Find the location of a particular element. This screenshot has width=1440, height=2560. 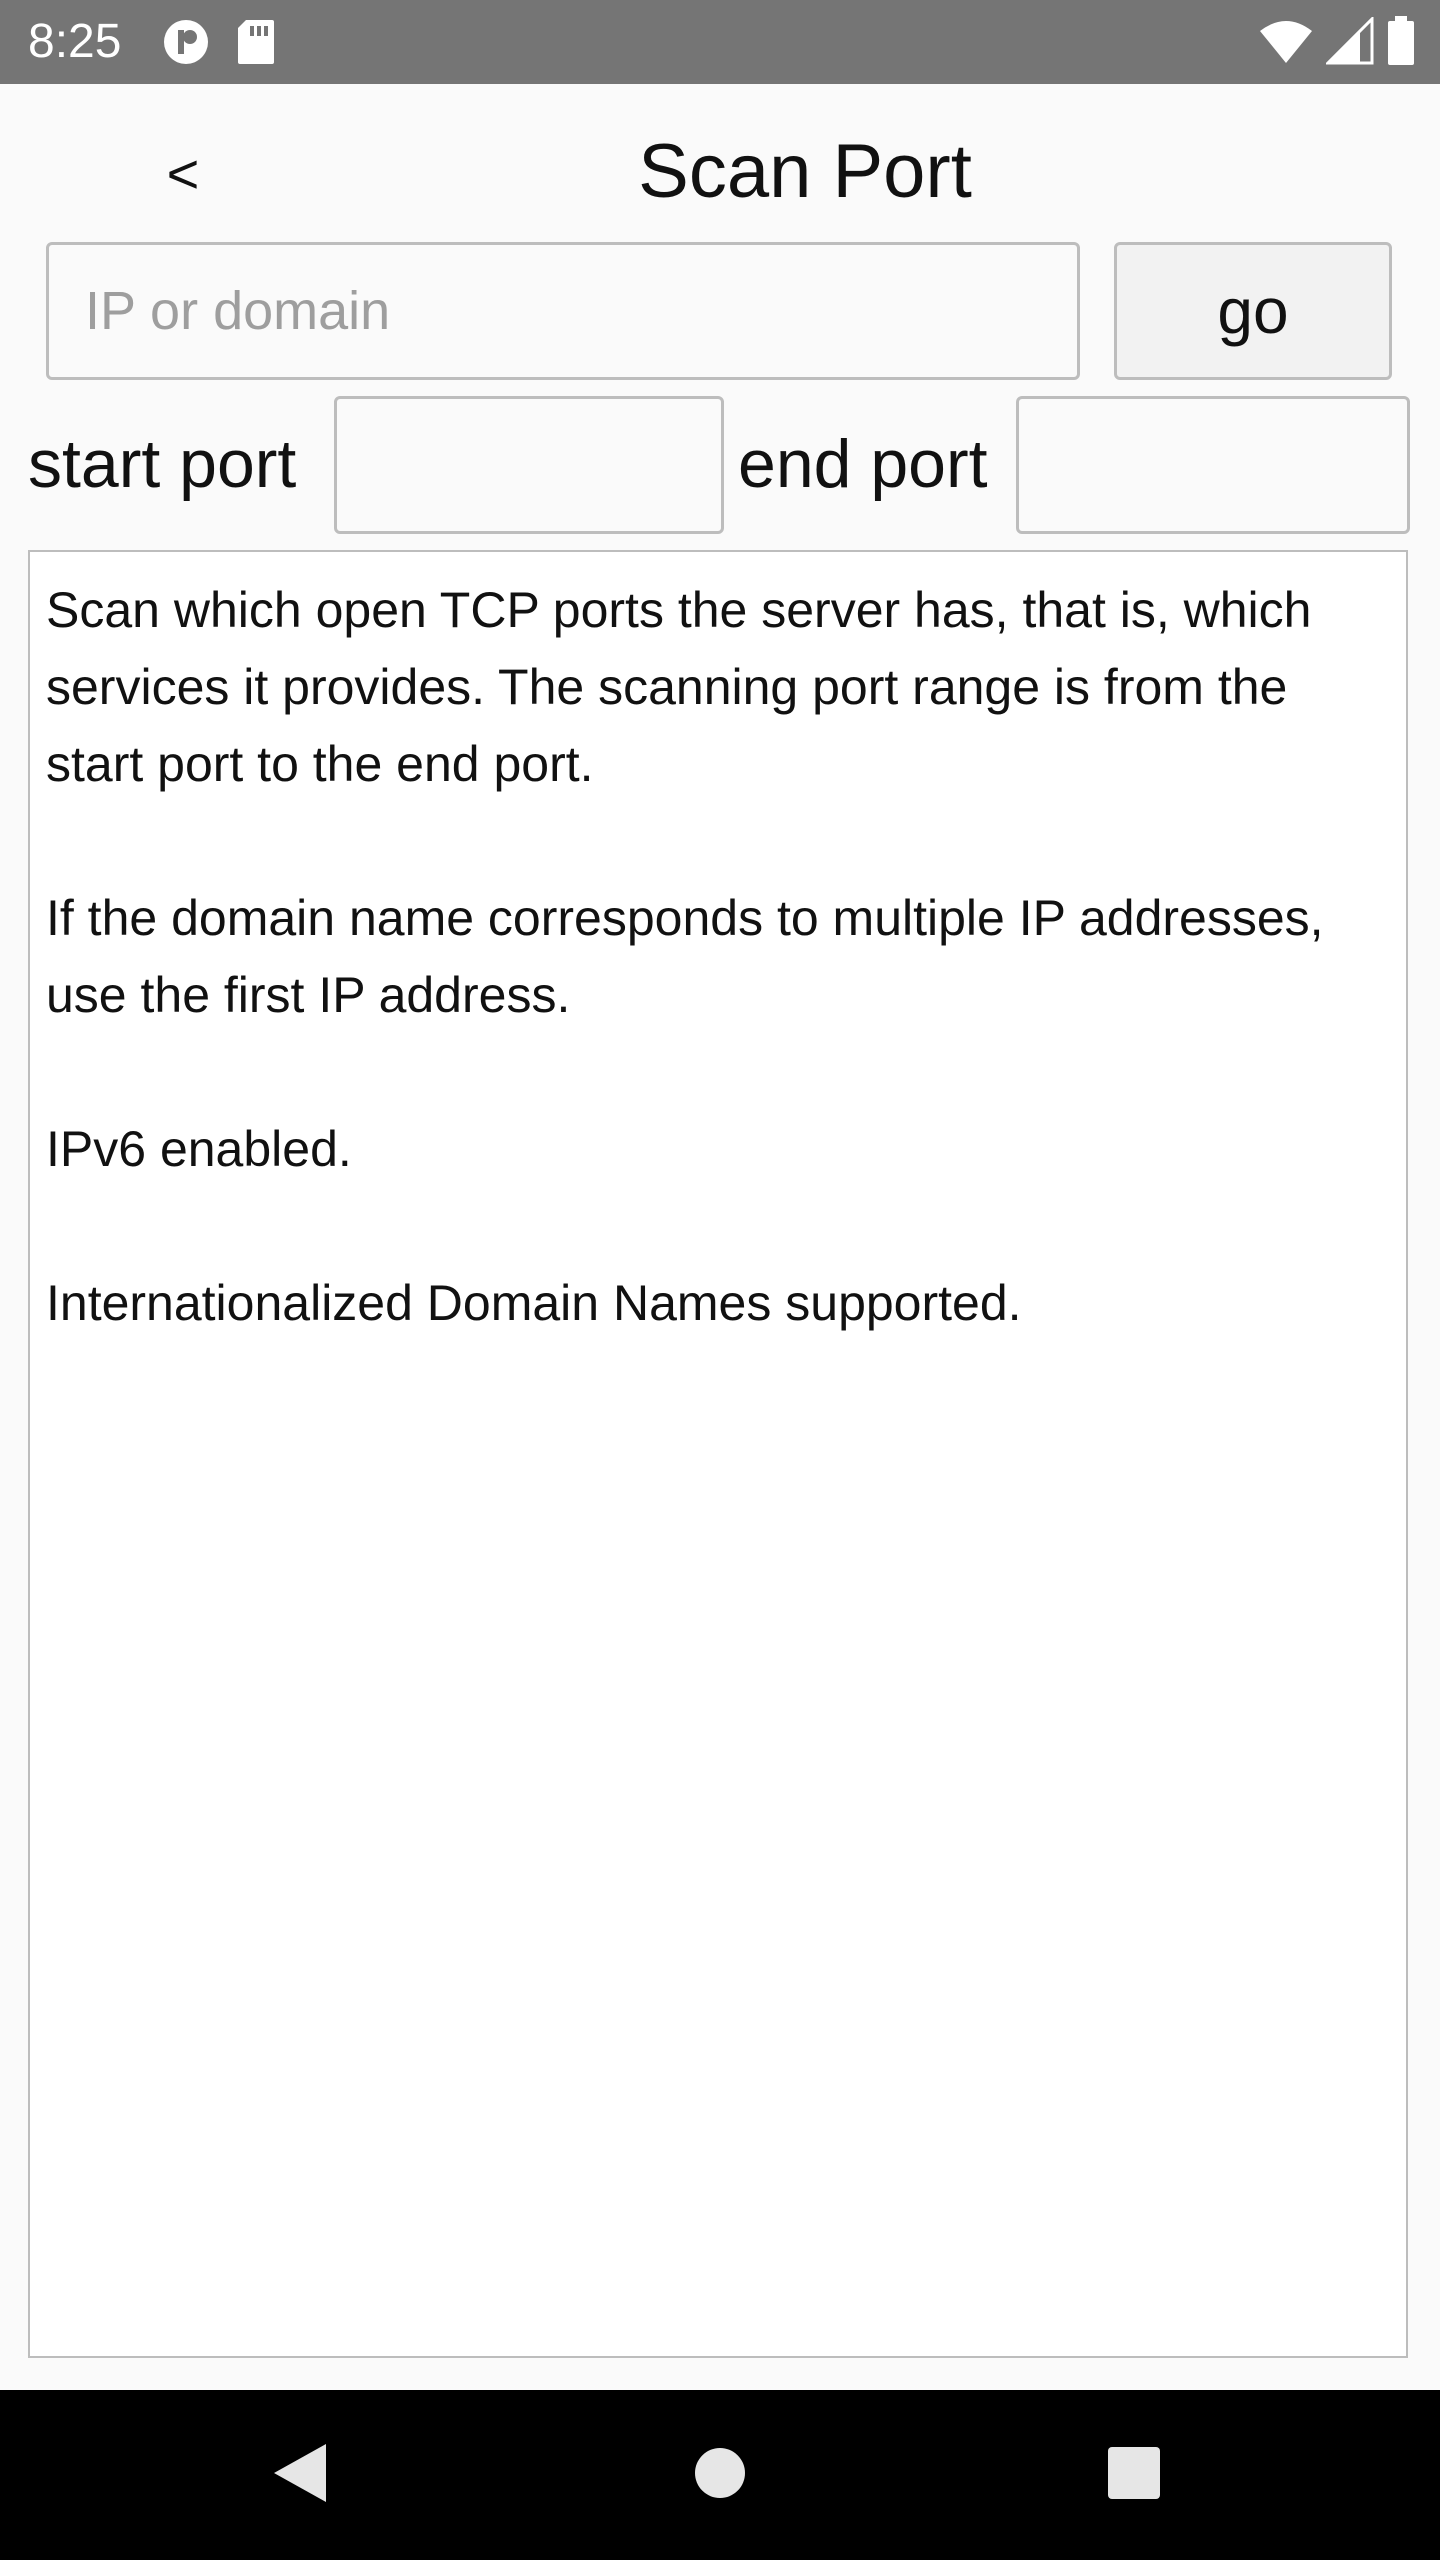

back-triangle-icon is located at coordinates (300, 2475).